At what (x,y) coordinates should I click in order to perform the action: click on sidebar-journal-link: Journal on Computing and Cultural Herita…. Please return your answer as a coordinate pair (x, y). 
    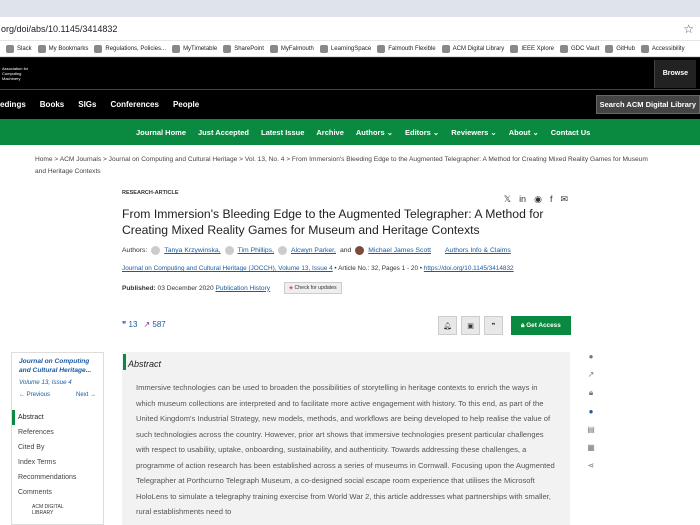
    Looking at the image, I should click on (57, 366).